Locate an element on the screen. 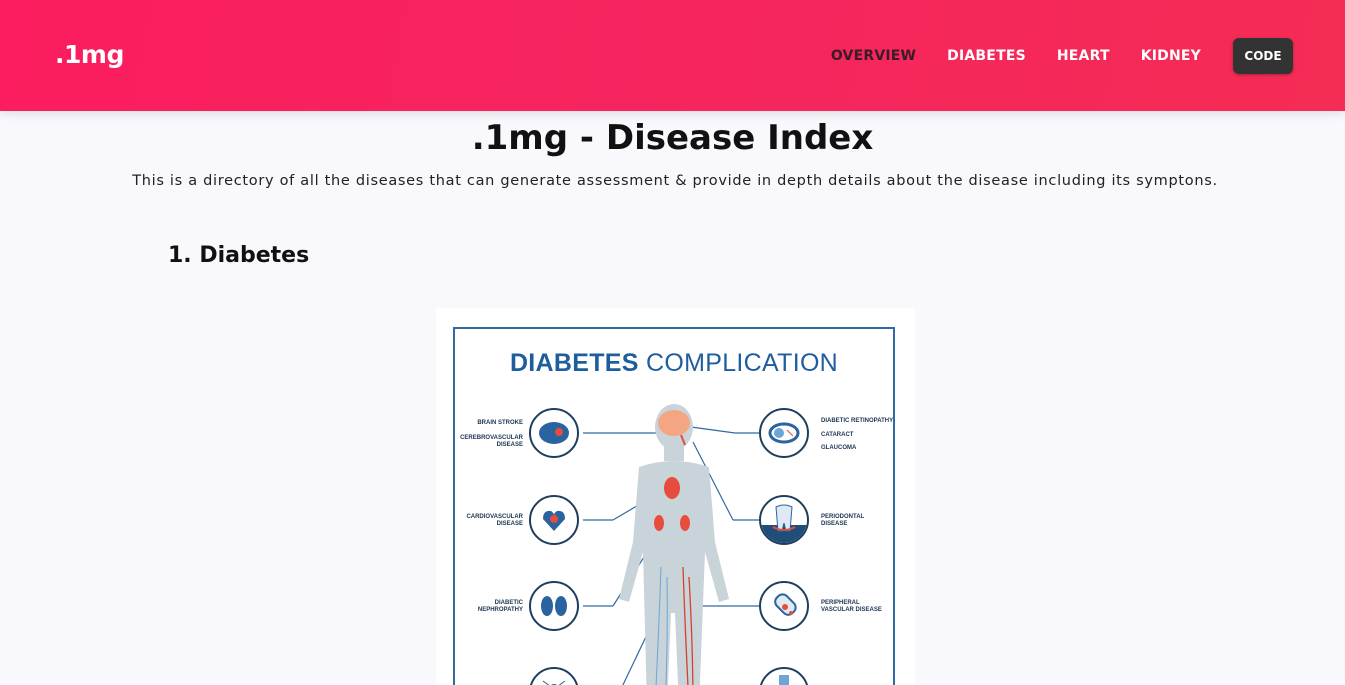 This screenshot has width=1345, height=685. nav-link-kidney: KIDNEY is located at coordinates (1171, 56).